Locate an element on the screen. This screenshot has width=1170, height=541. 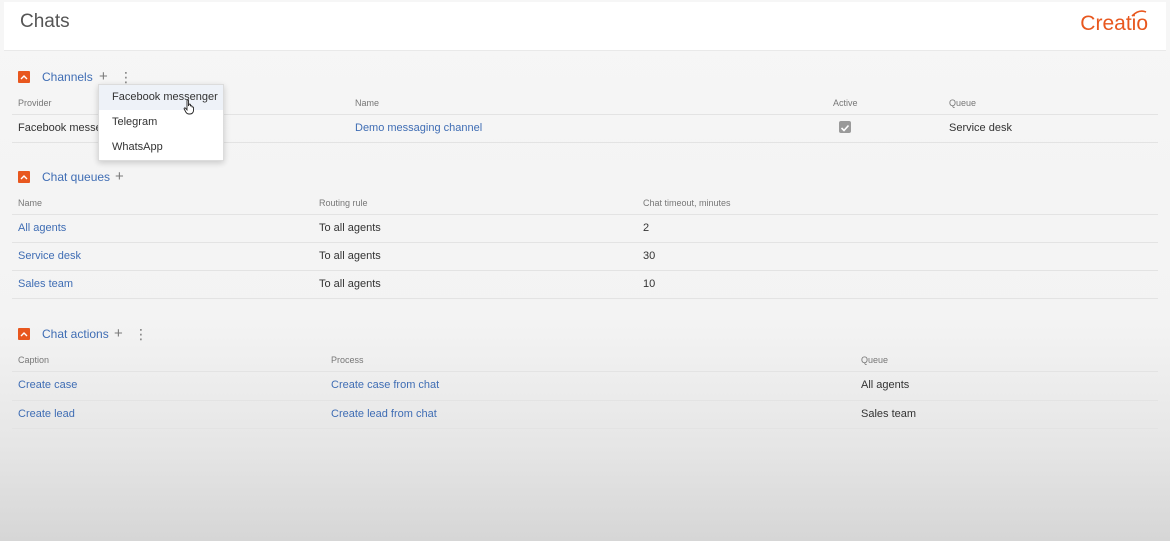
page-title: Chats is located at coordinates (45, 21).